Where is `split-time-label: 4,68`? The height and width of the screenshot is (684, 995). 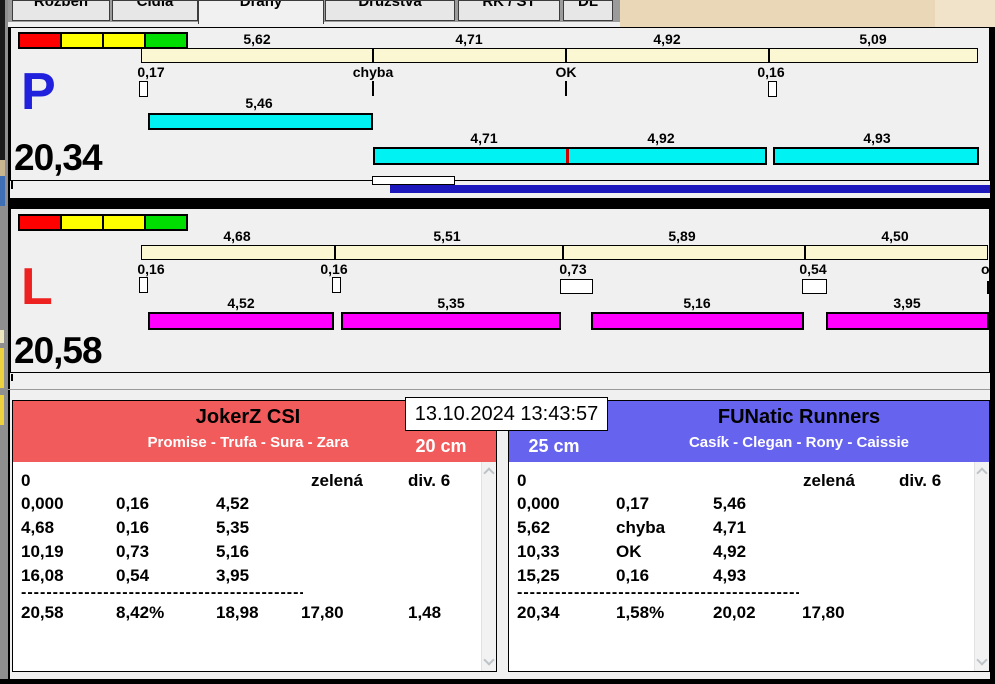
split-time-label: 4,68 is located at coordinates (237, 236).